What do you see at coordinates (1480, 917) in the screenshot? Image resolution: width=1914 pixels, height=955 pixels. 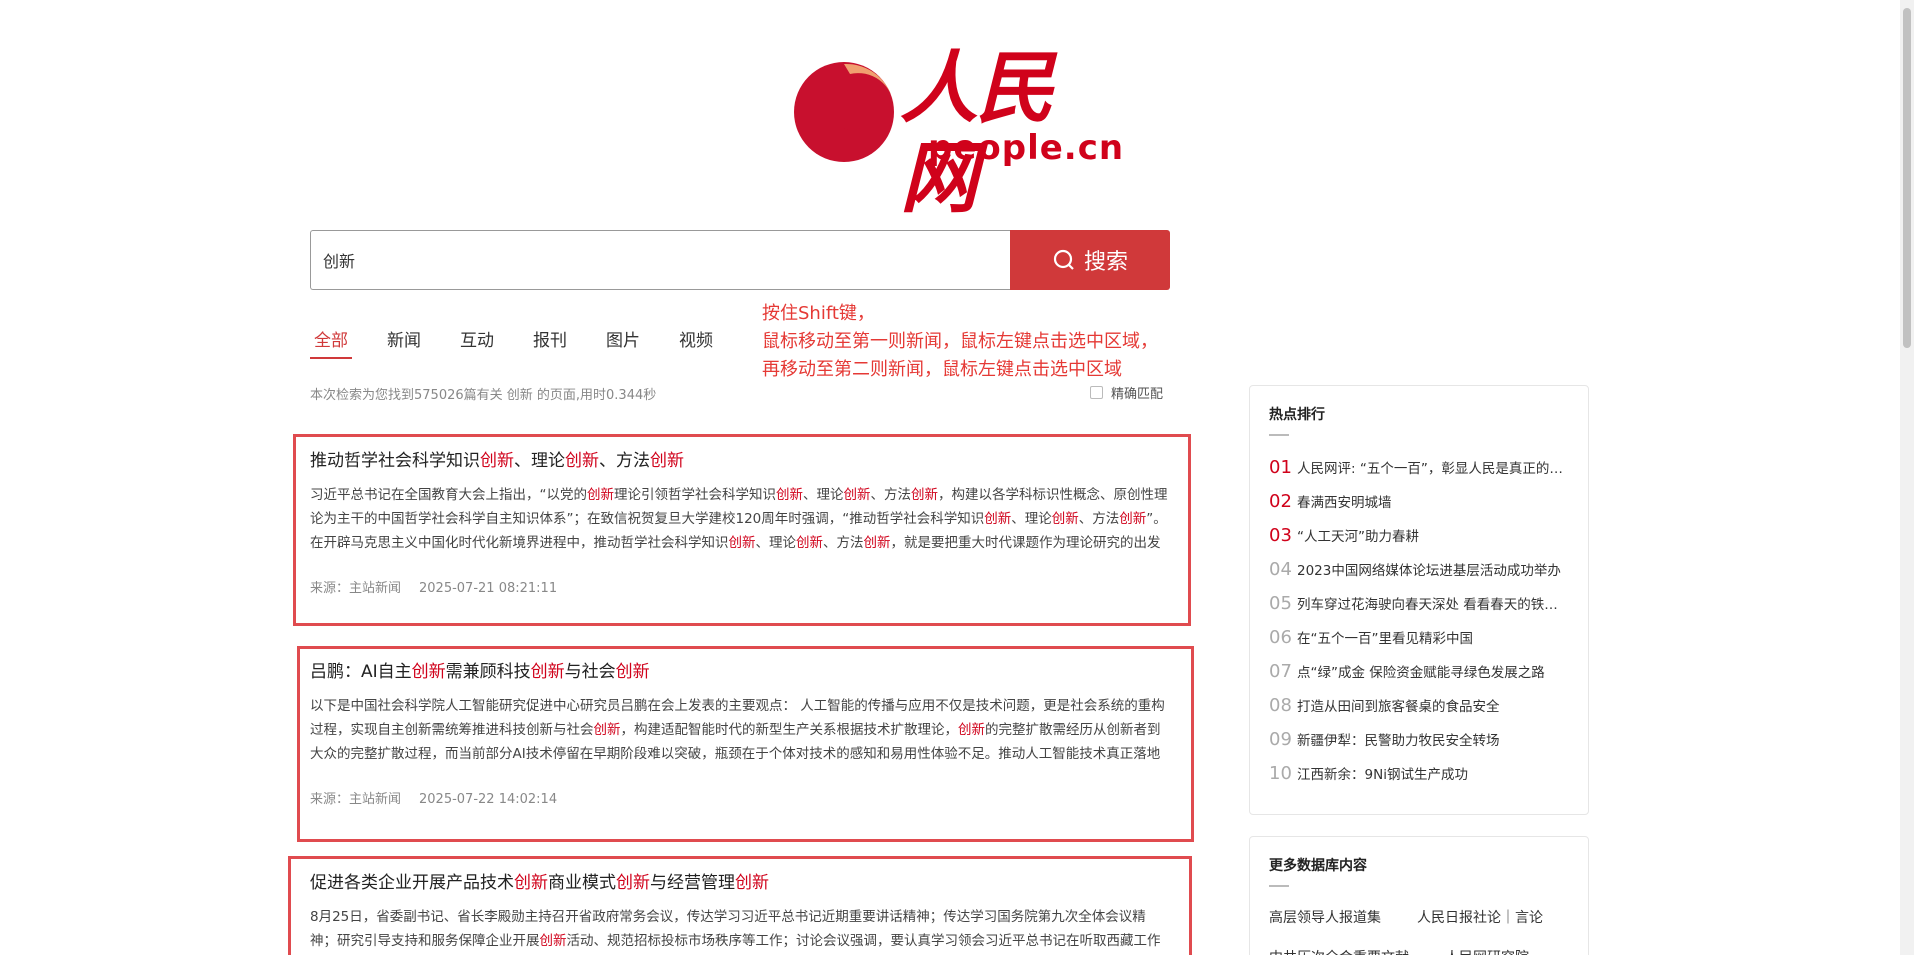 I see `db-link-editorials: 人民日报社论｜言论` at bounding box center [1480, 917].